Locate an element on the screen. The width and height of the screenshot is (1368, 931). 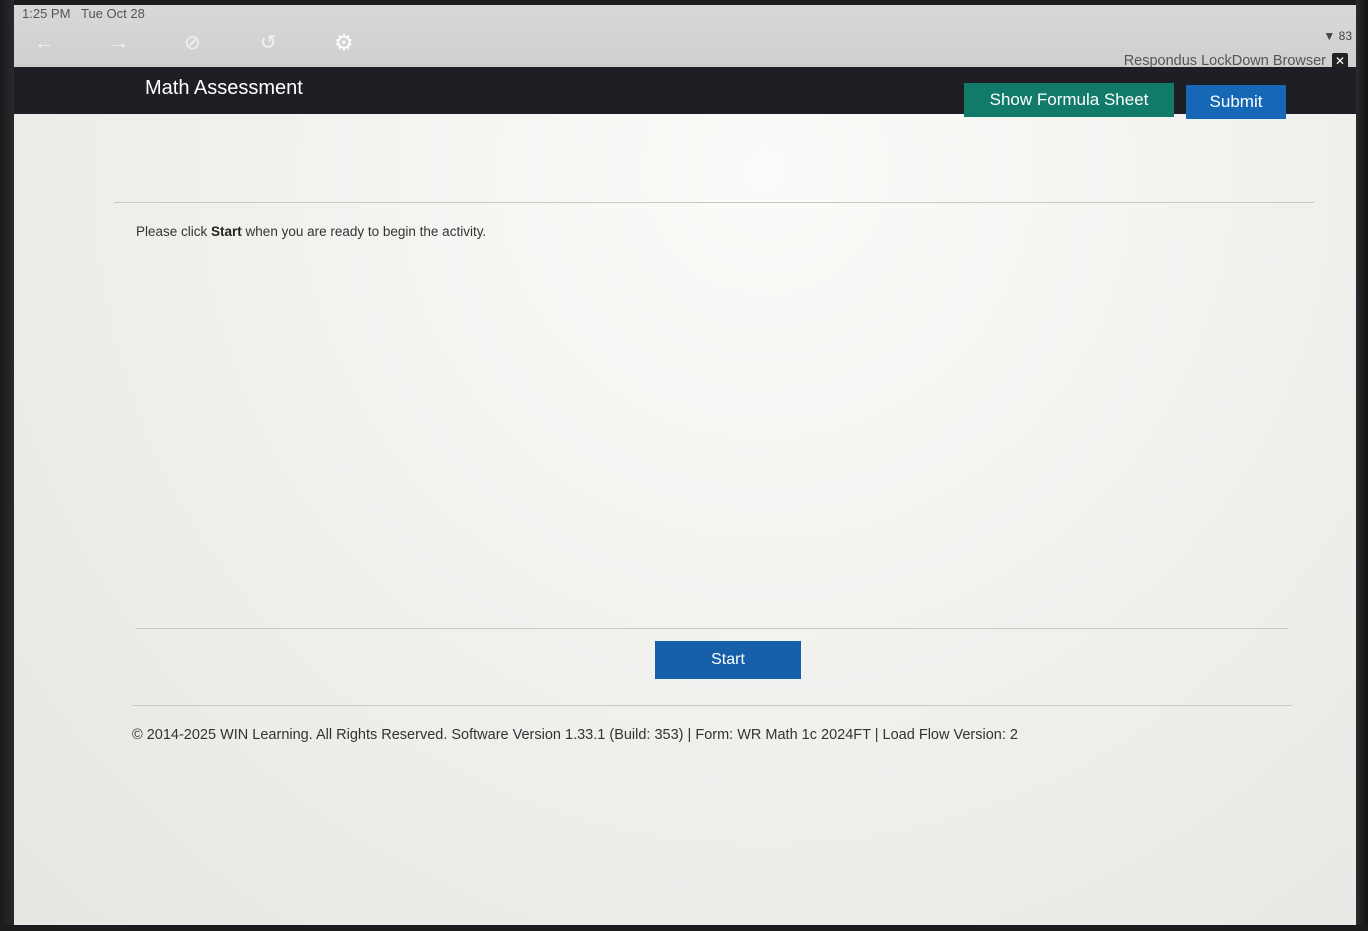
settings-gear-icon: ⚙ is located at coordinates (344, 43).